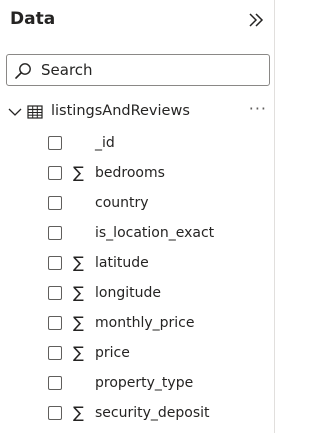 Image resolution: width=320 pixels, height=433 pixels. Describe the element at coordinates (138, 21) in the screenshot. I see `pane-header: Data` at that location.